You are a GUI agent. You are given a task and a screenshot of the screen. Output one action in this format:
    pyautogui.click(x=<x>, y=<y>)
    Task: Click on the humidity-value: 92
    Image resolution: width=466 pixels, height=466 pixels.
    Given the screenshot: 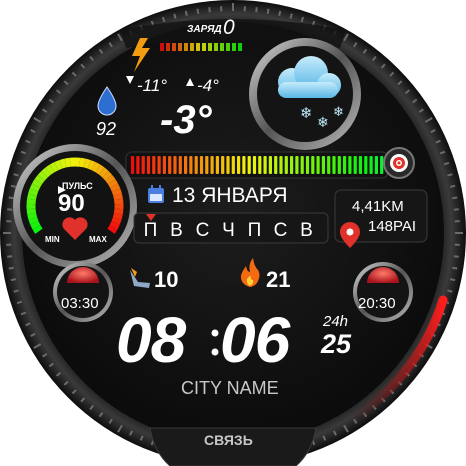 What is the action you would take?
    pyautogui.click(x=106, y=129)
    